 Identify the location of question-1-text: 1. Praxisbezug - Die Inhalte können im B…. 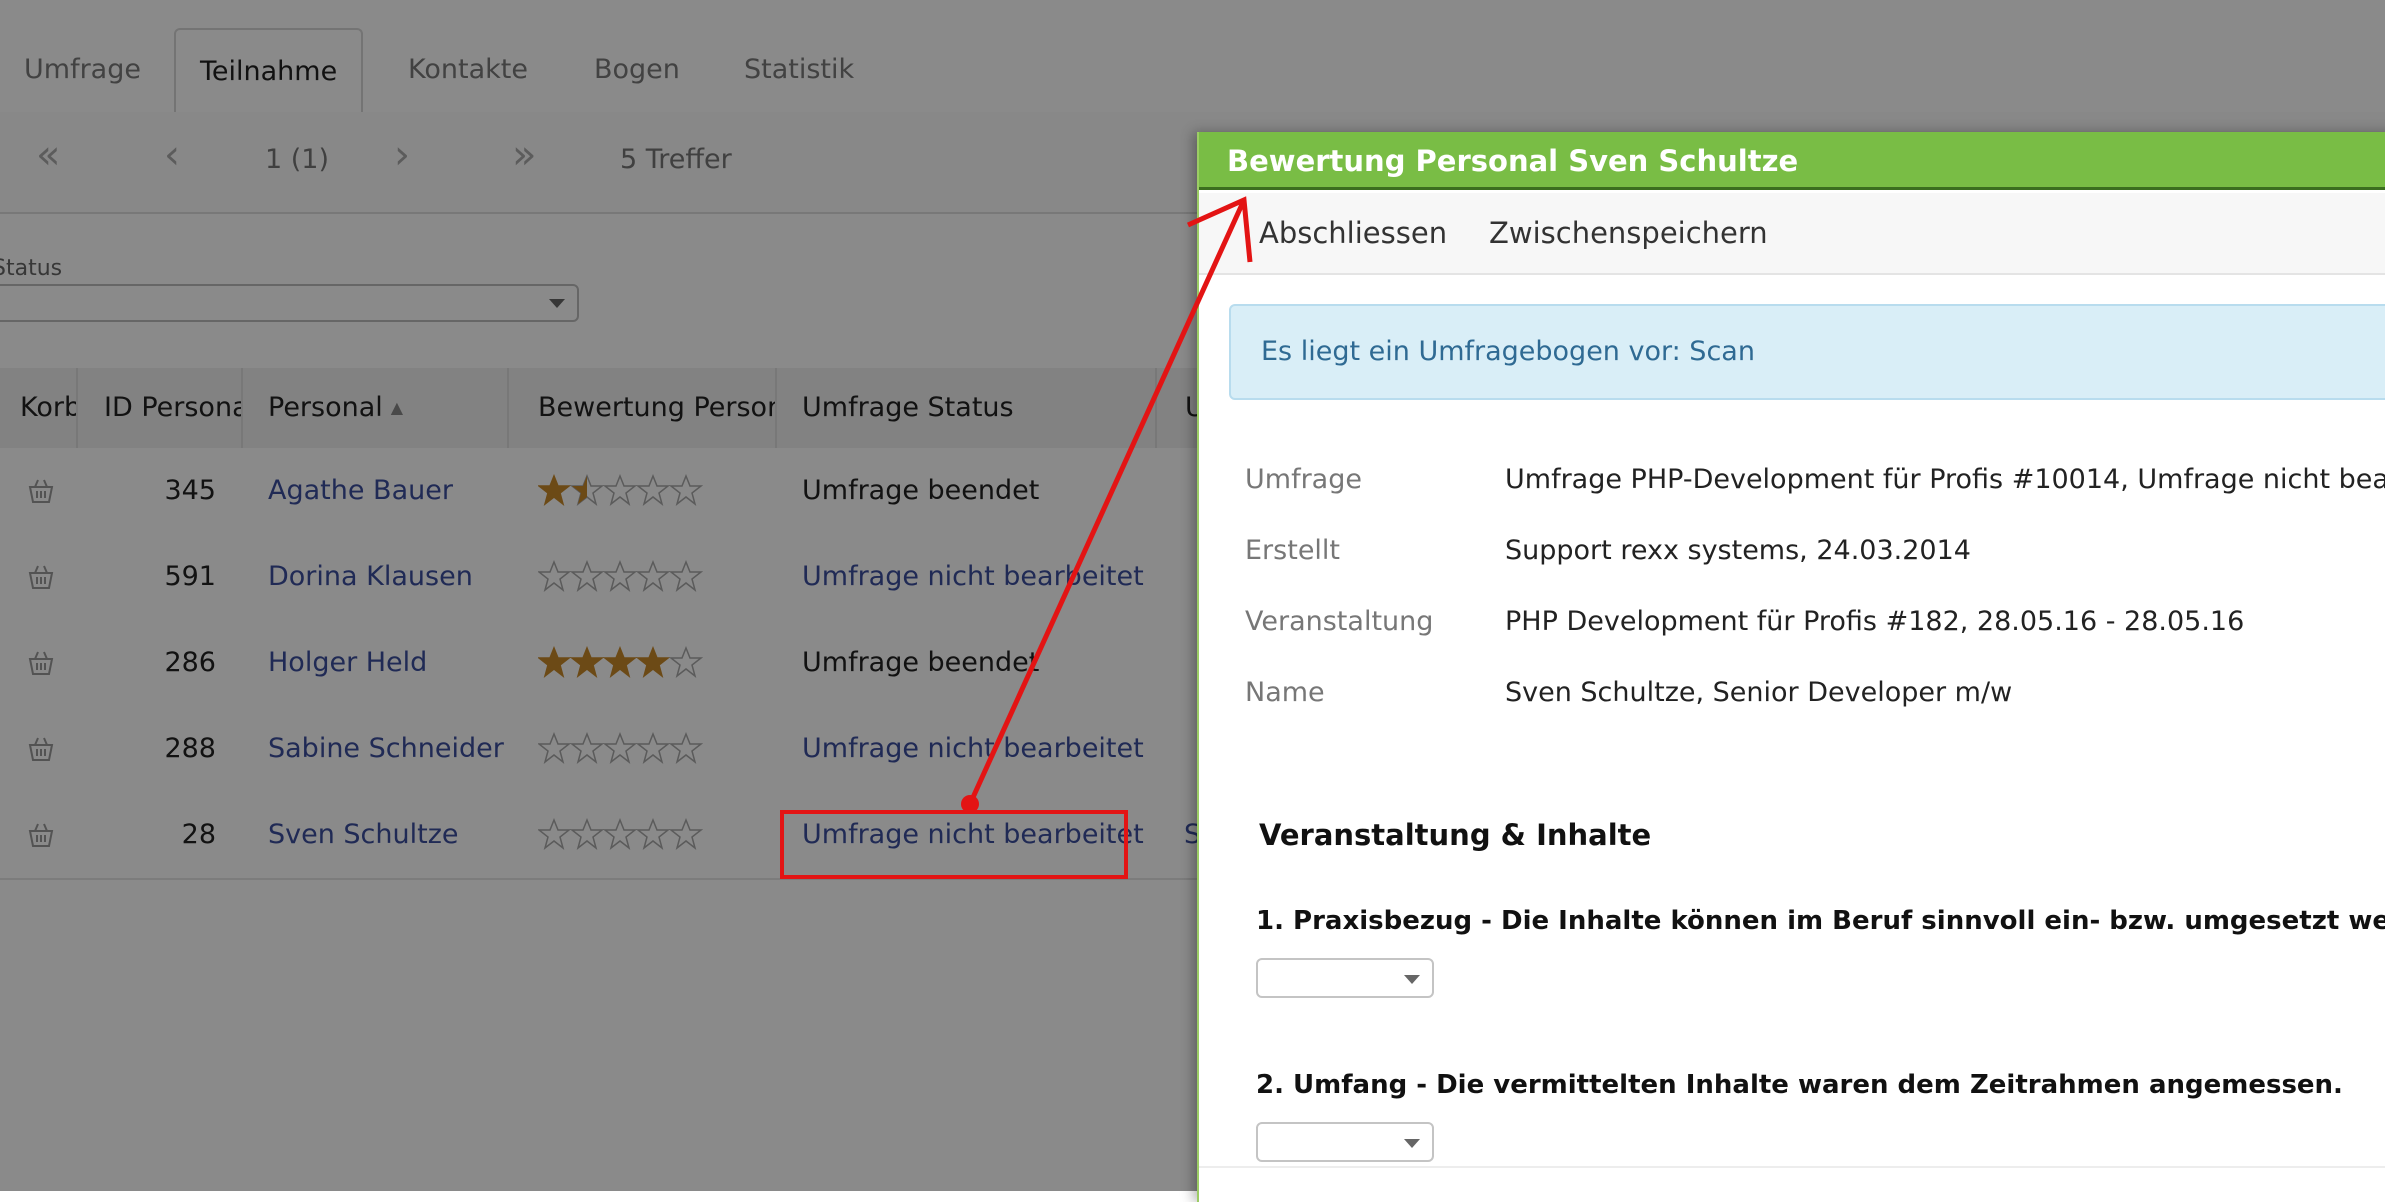
(1820, 921).